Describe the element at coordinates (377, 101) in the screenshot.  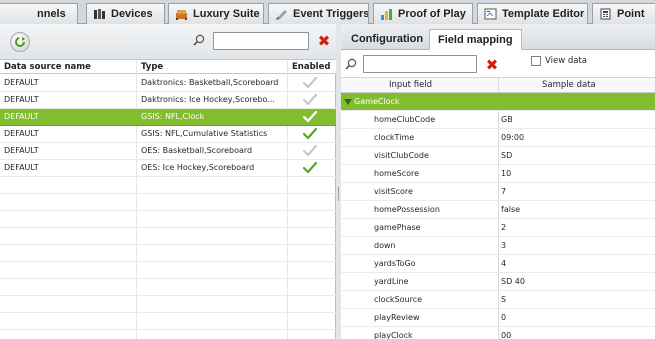
I see `group-label: GameClock` at that location.